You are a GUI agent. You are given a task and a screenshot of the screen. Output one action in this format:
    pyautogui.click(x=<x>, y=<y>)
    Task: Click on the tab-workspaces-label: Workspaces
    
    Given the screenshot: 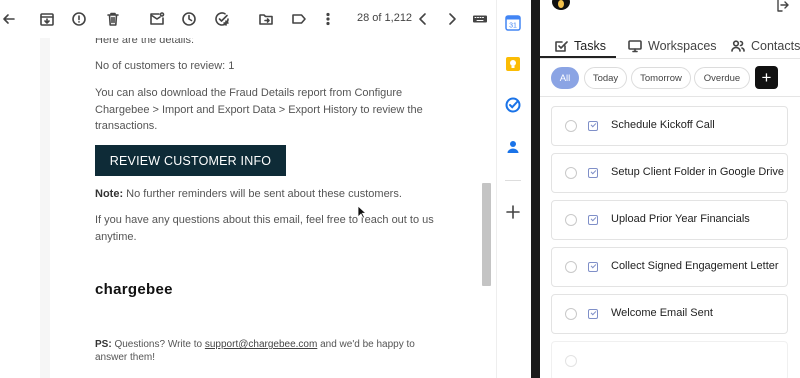 What is the action you would take?
    pyautogui.click(x=682, y=46)
    